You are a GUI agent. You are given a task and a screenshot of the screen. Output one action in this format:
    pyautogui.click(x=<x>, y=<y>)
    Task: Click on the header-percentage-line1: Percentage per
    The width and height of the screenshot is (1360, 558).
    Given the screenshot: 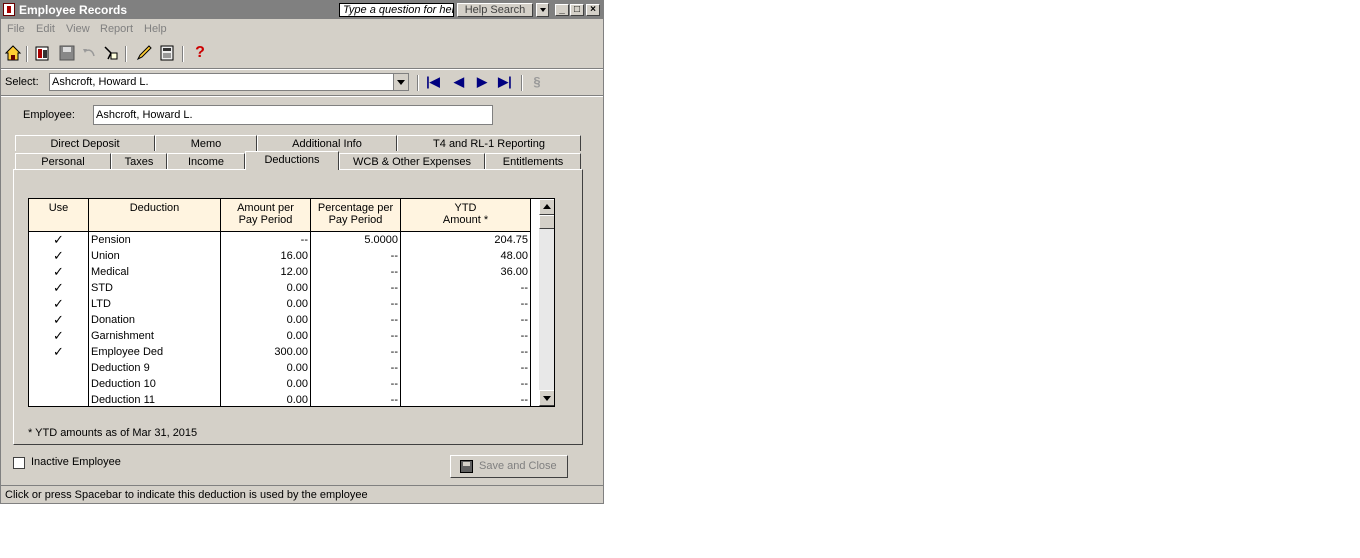 What is the action you would take?
    pyautogui.click(x=355, y=208)
    